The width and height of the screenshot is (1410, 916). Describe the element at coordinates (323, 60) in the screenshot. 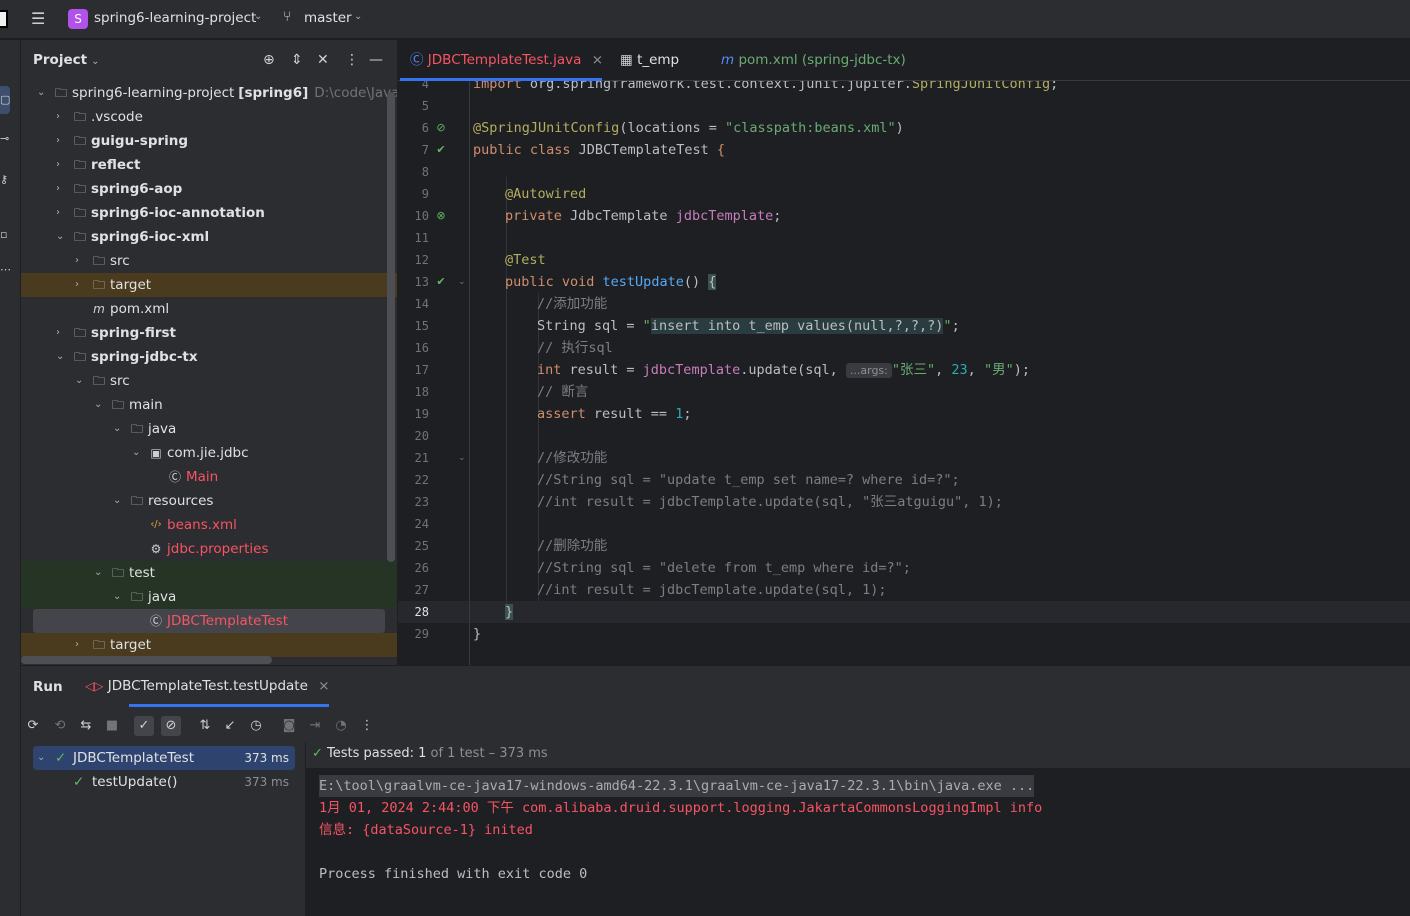

I see `collapse-all-icon: ✕` at that location.